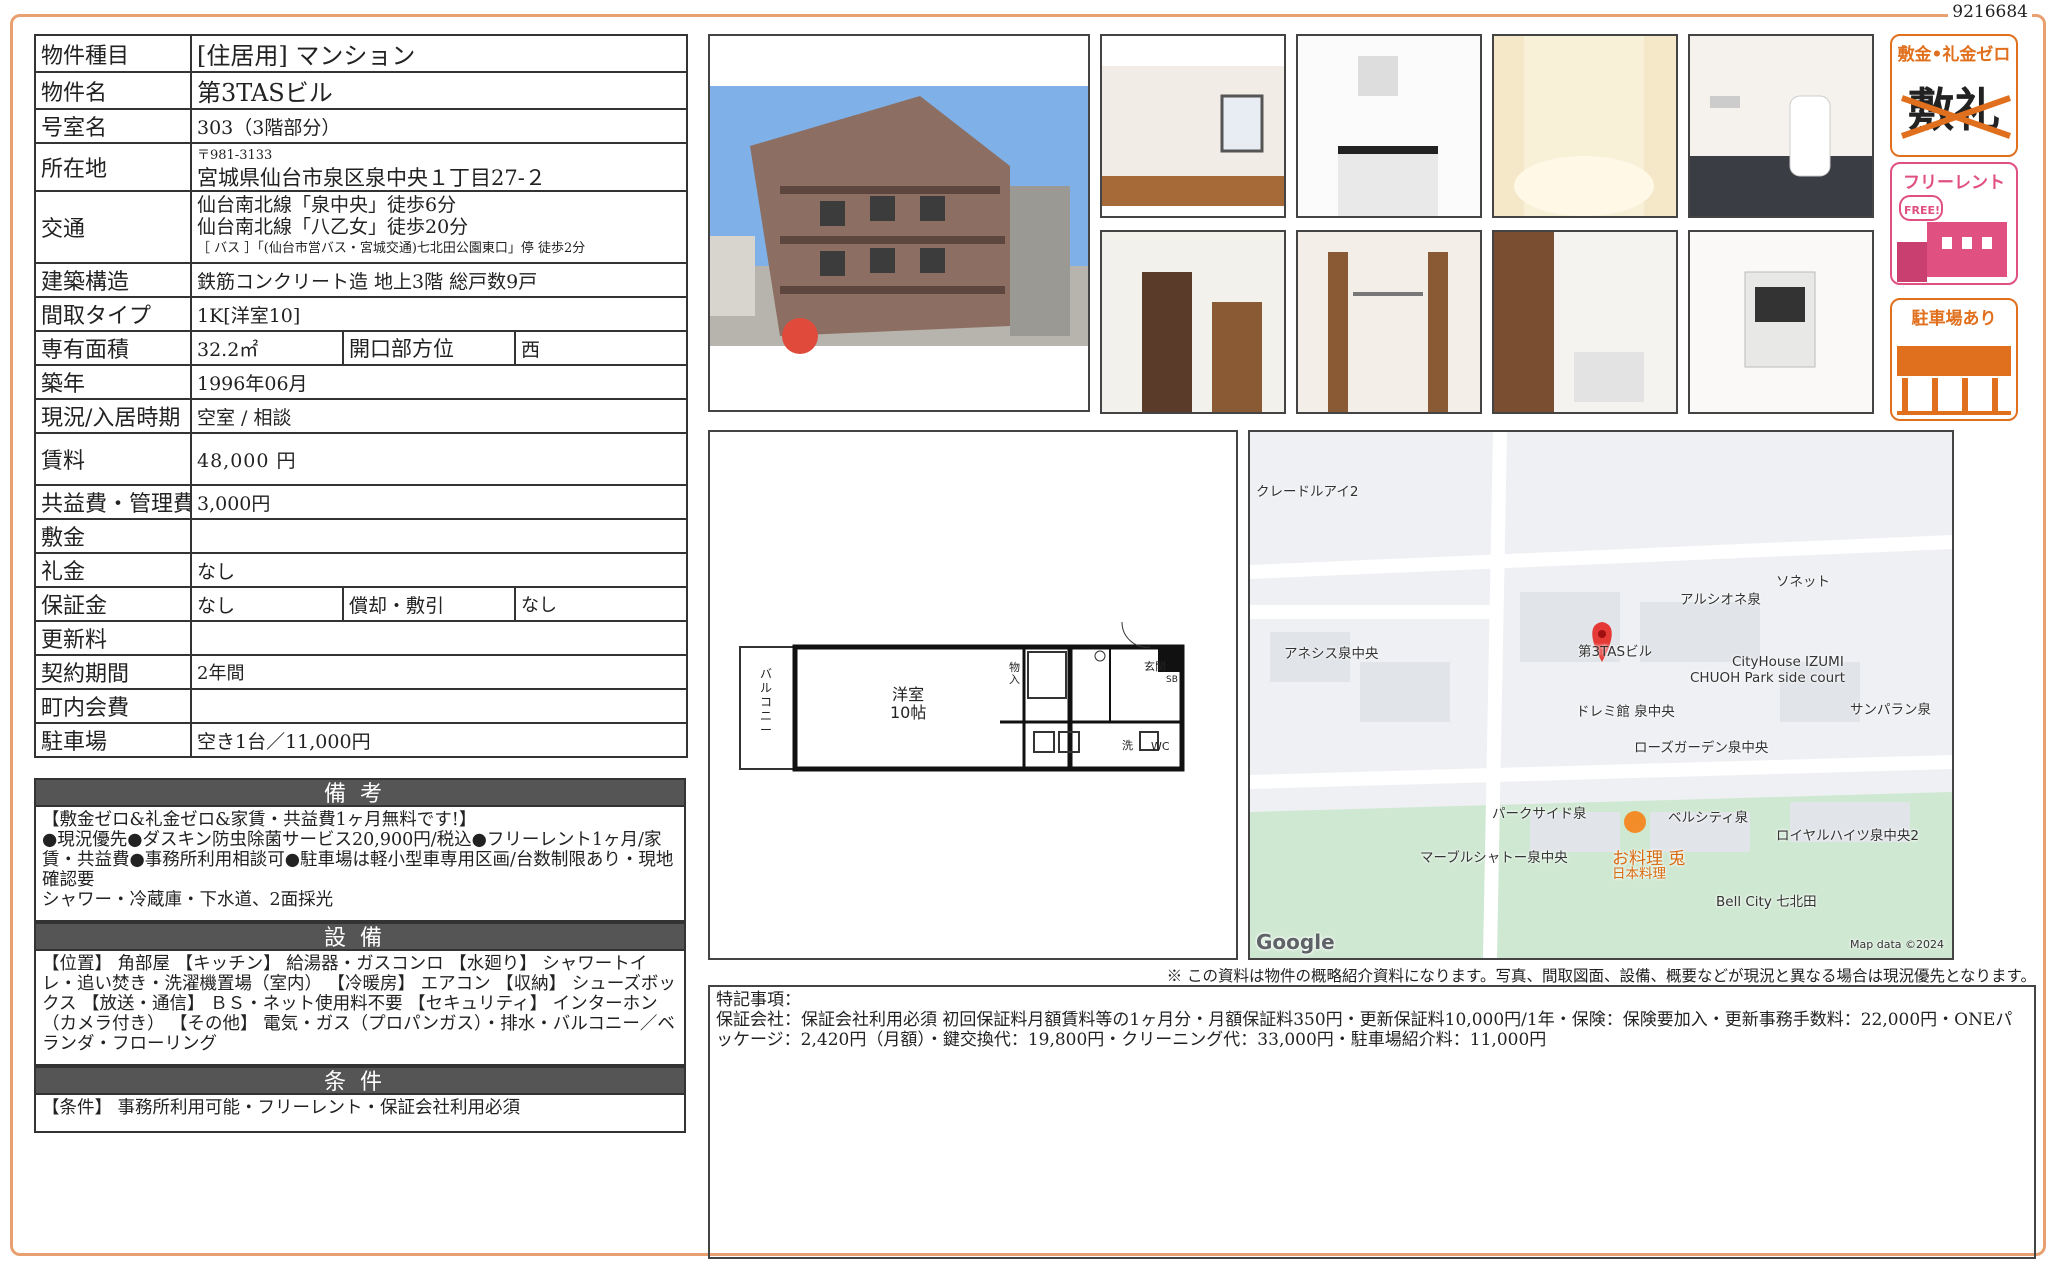  I want to click on status-label: 現況/入居時期, so click(113, 416).